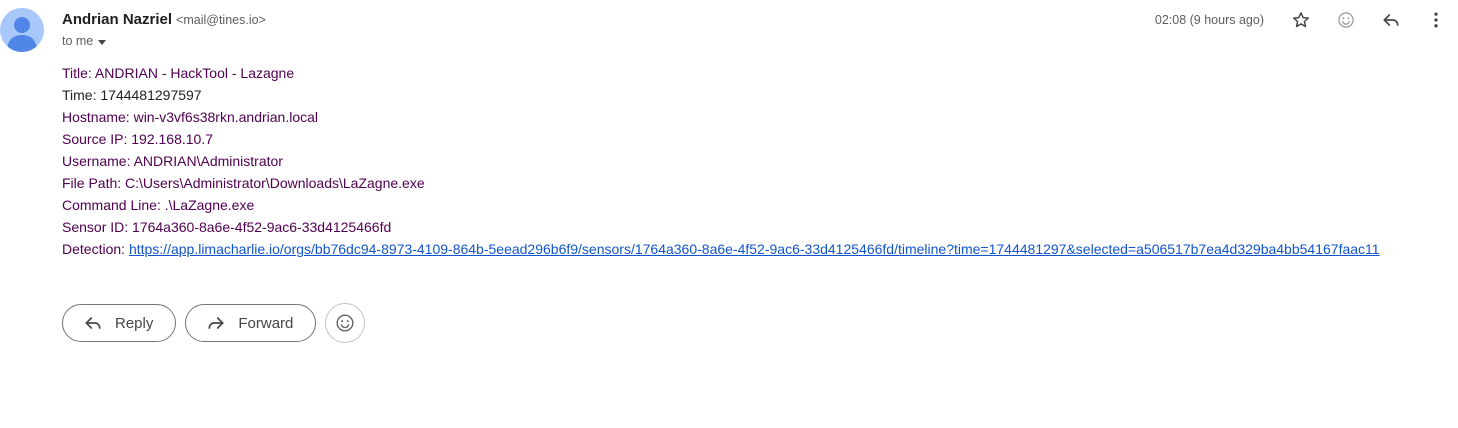 Image resolution: width=1458 pixels, height=428 pixels. I want to click on message-header-actions: 02:08 (9 hours ago), so click(1306, 20).